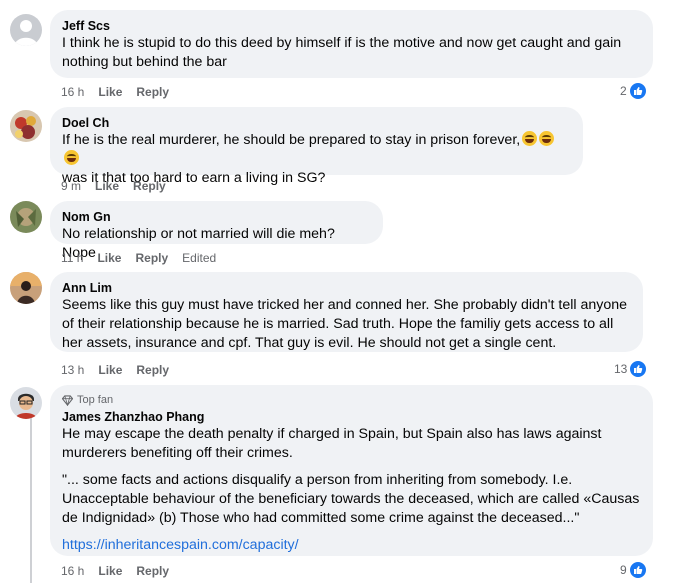  I want to click on comment-author: Doel Ch, so click(316, 123).